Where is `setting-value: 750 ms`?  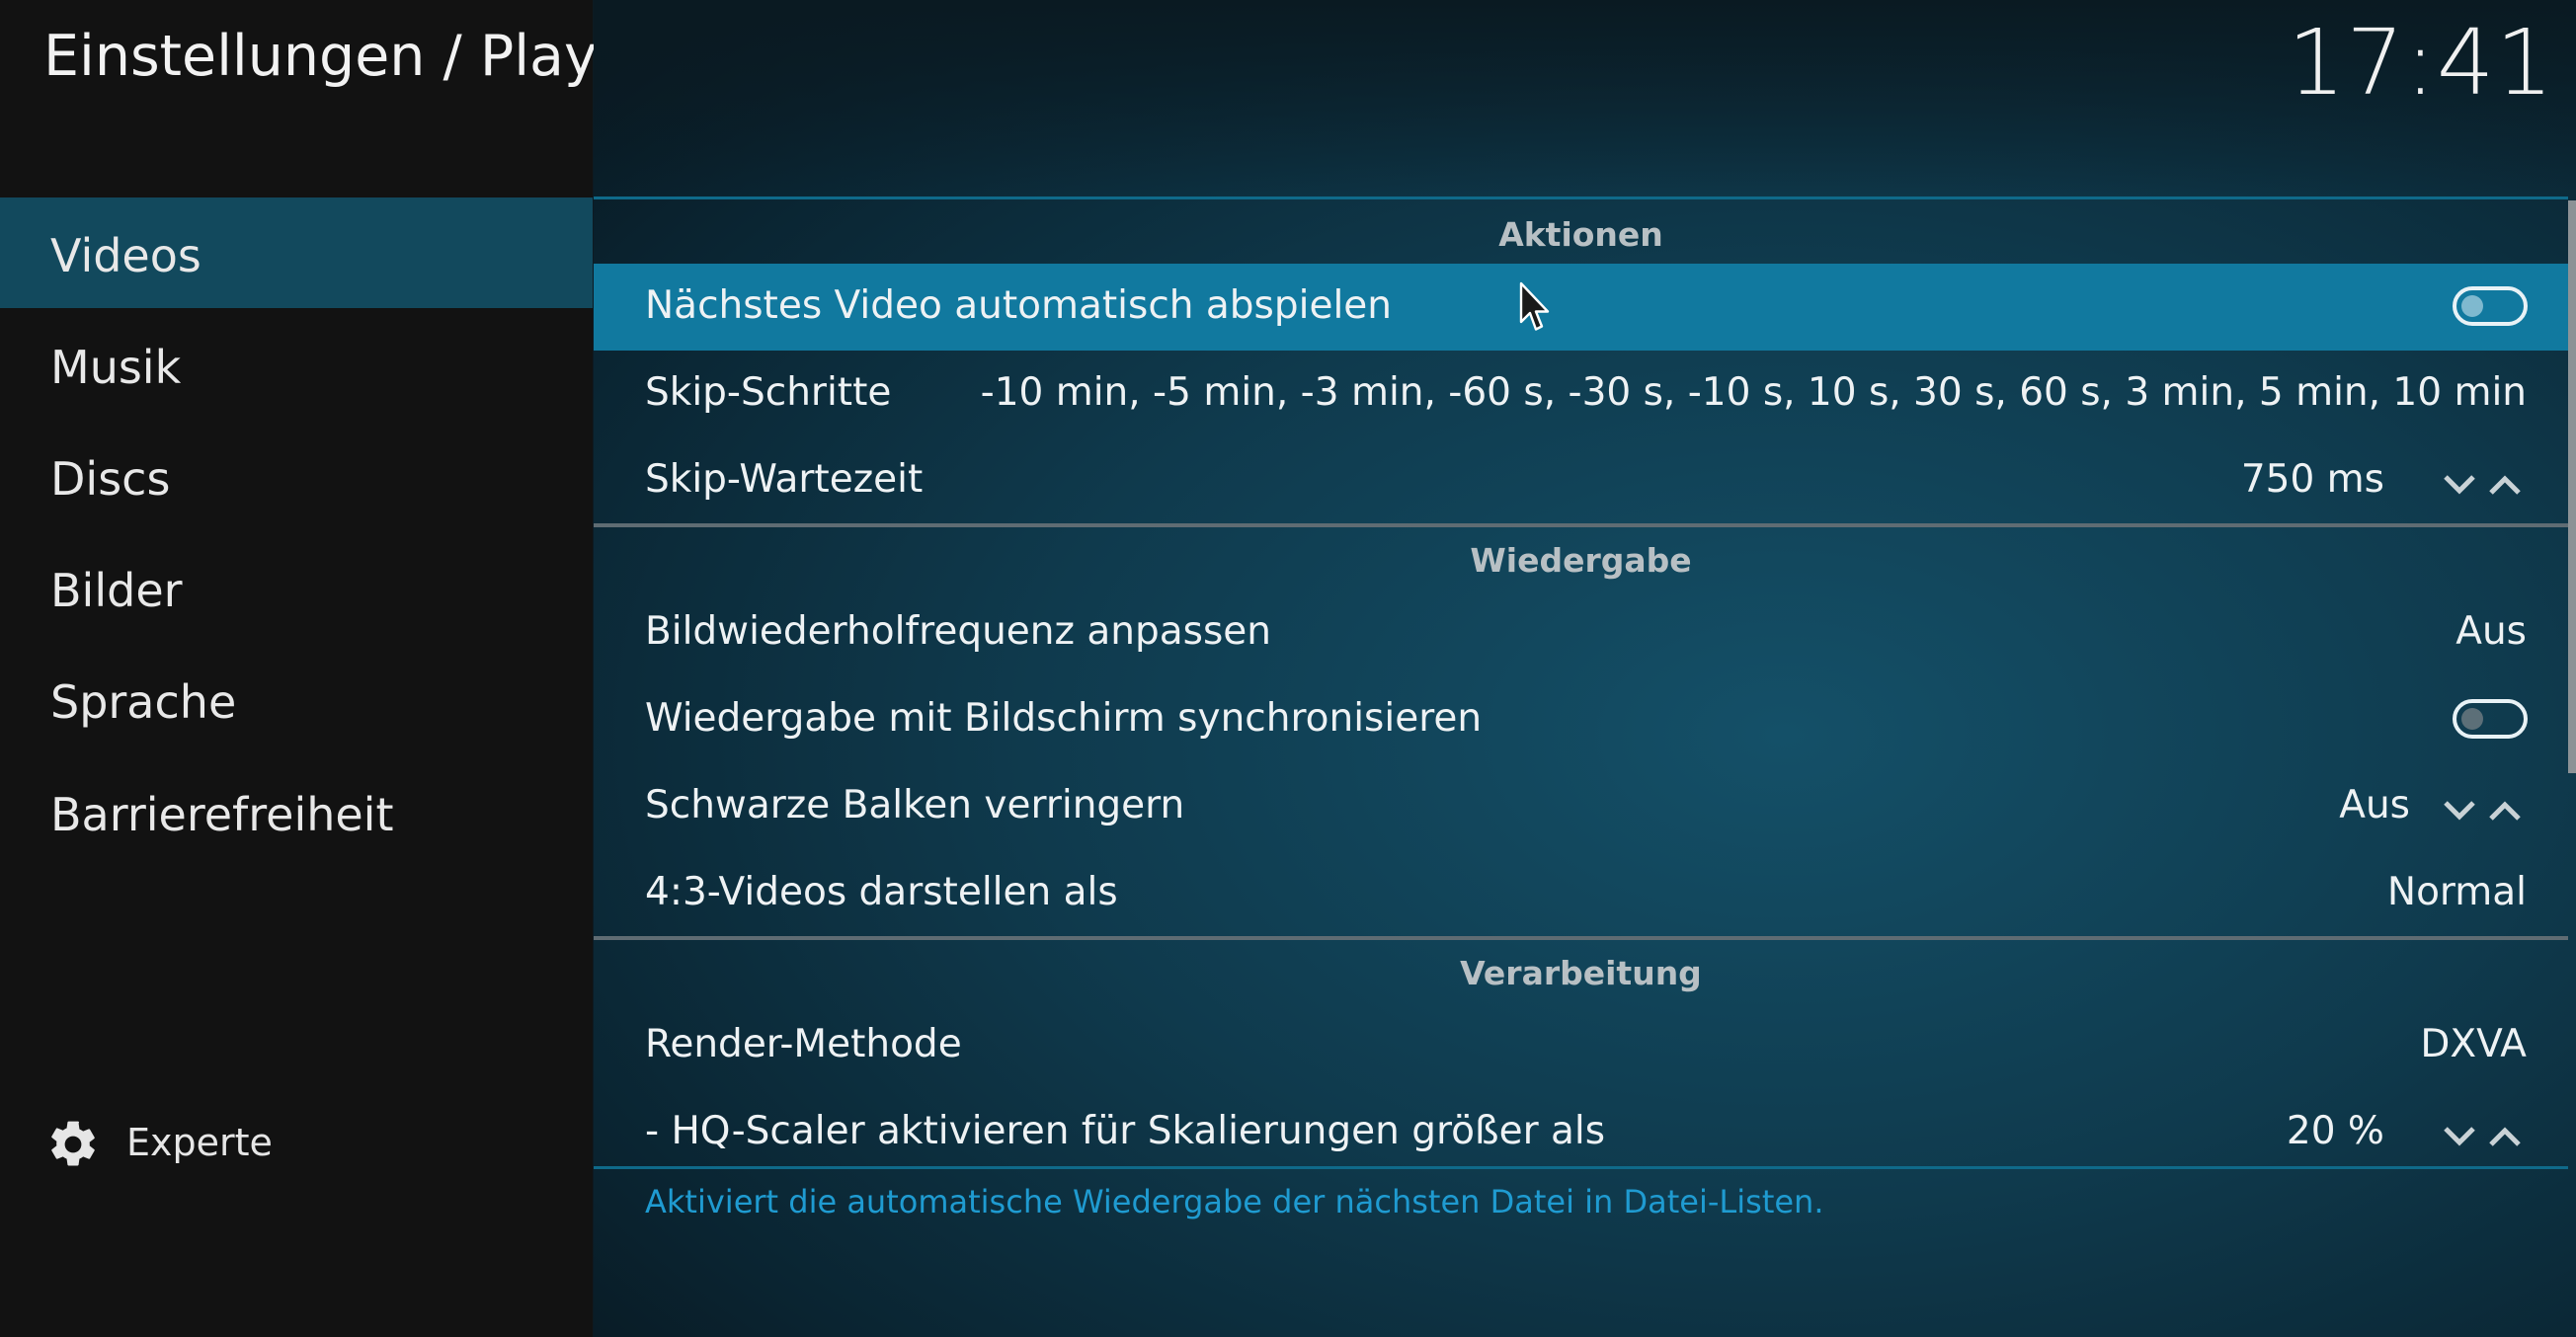
setting-value: 750 ms is located at coordinates (2312, 479).